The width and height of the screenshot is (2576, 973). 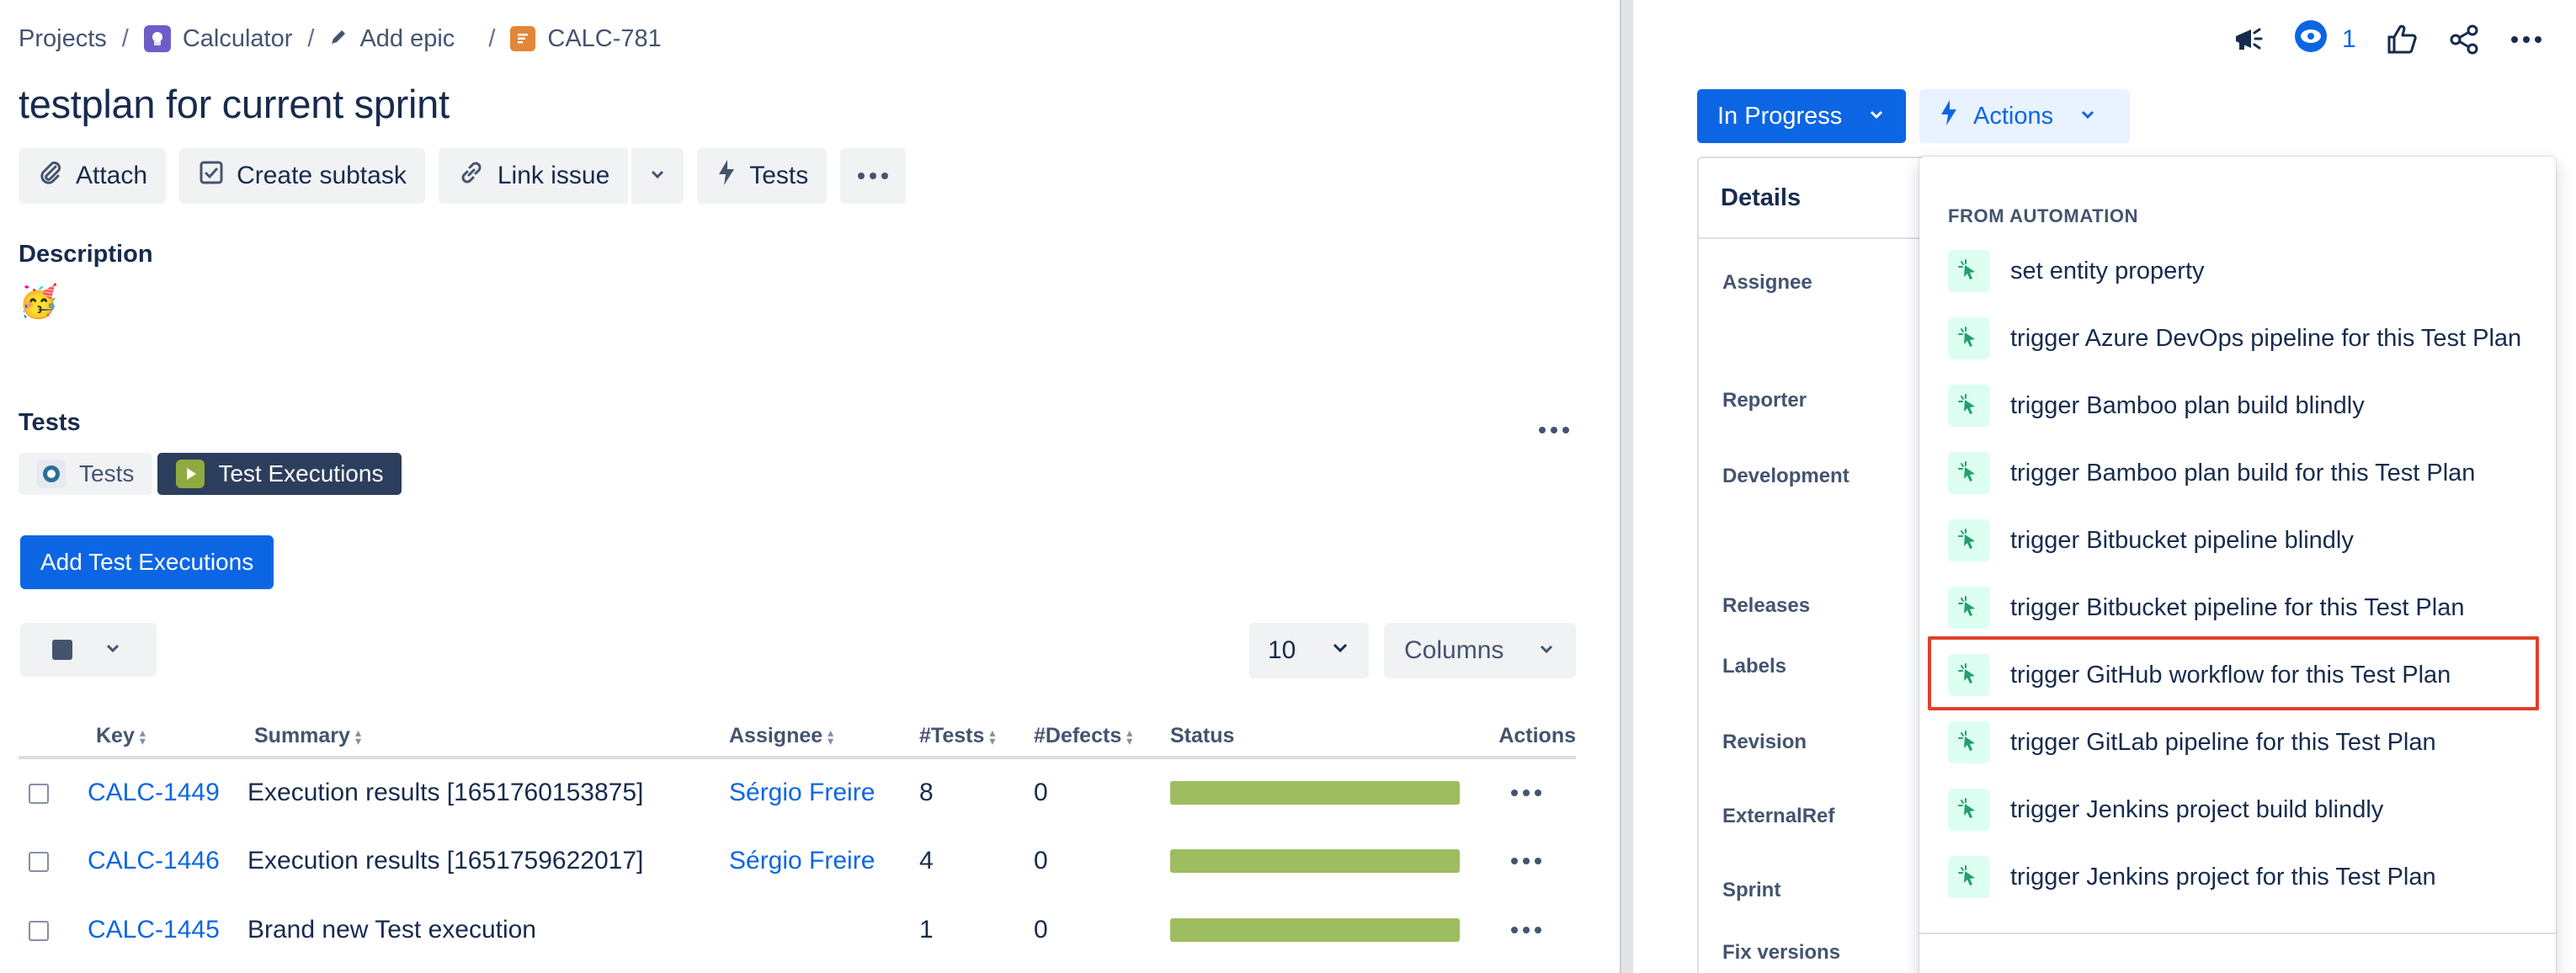 I want to click on link-issue-dropdown-button, so click(x=658, y=176).